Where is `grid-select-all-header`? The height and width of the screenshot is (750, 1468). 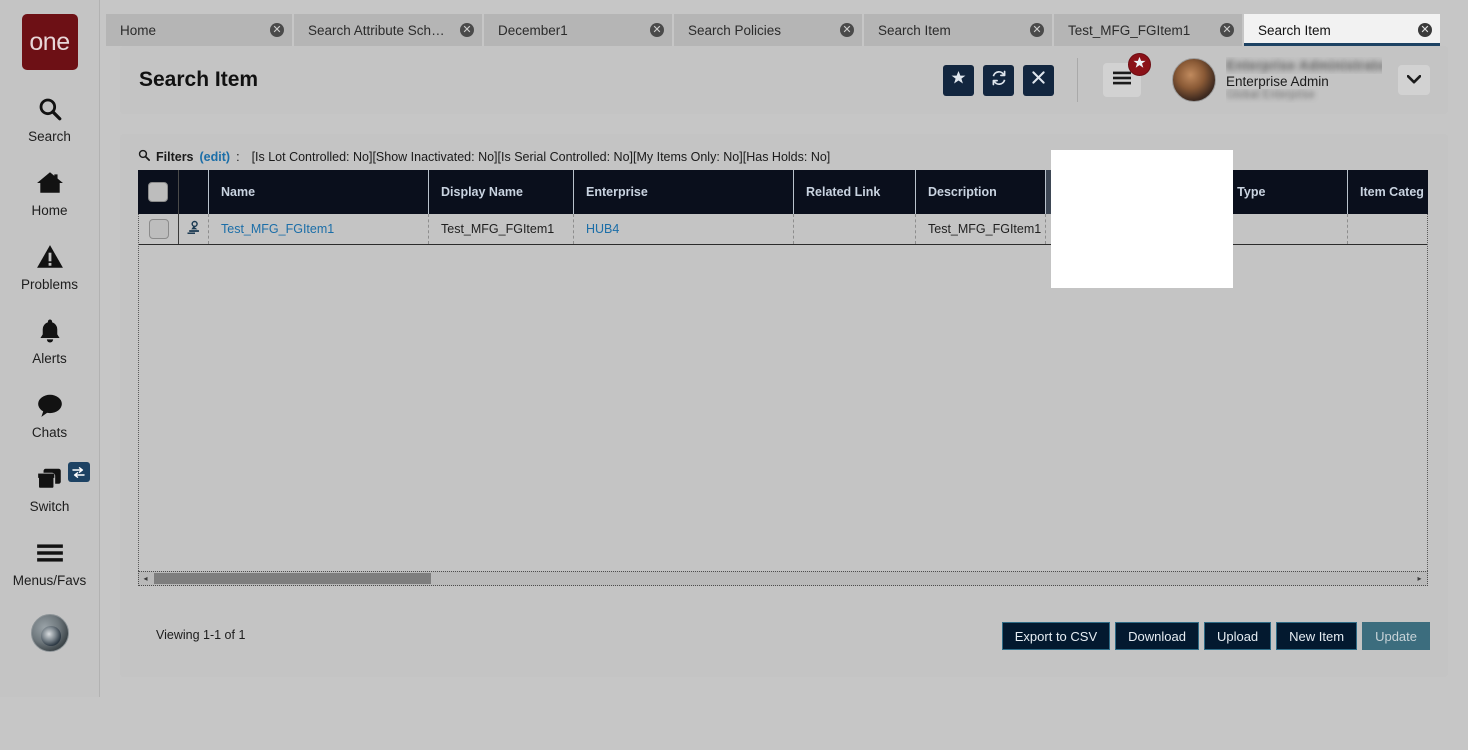
grid-select-all-header is located at coordinates (158, 192).